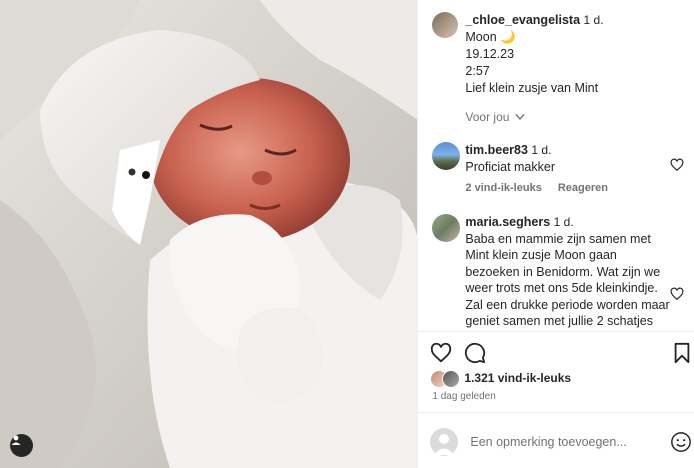 This screenshot has width=694, height=468. What do you see at coordinates (507, 222) in the screenshot?
I see `comment-author: maria.seghers` at bounding box center [507, 222].